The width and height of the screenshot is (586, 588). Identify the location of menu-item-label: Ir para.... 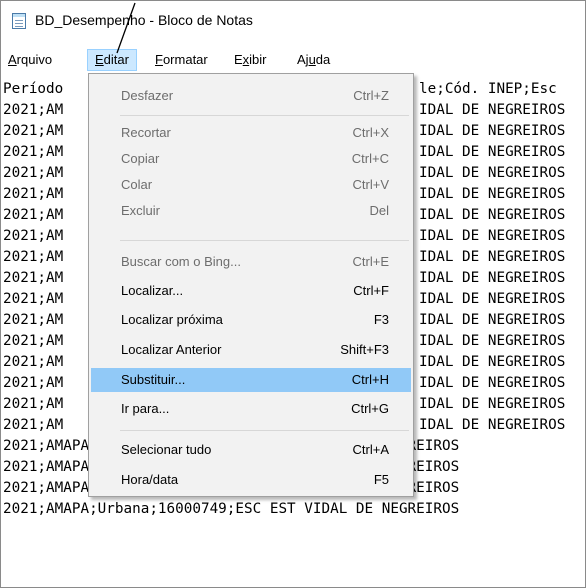
(145, 408).